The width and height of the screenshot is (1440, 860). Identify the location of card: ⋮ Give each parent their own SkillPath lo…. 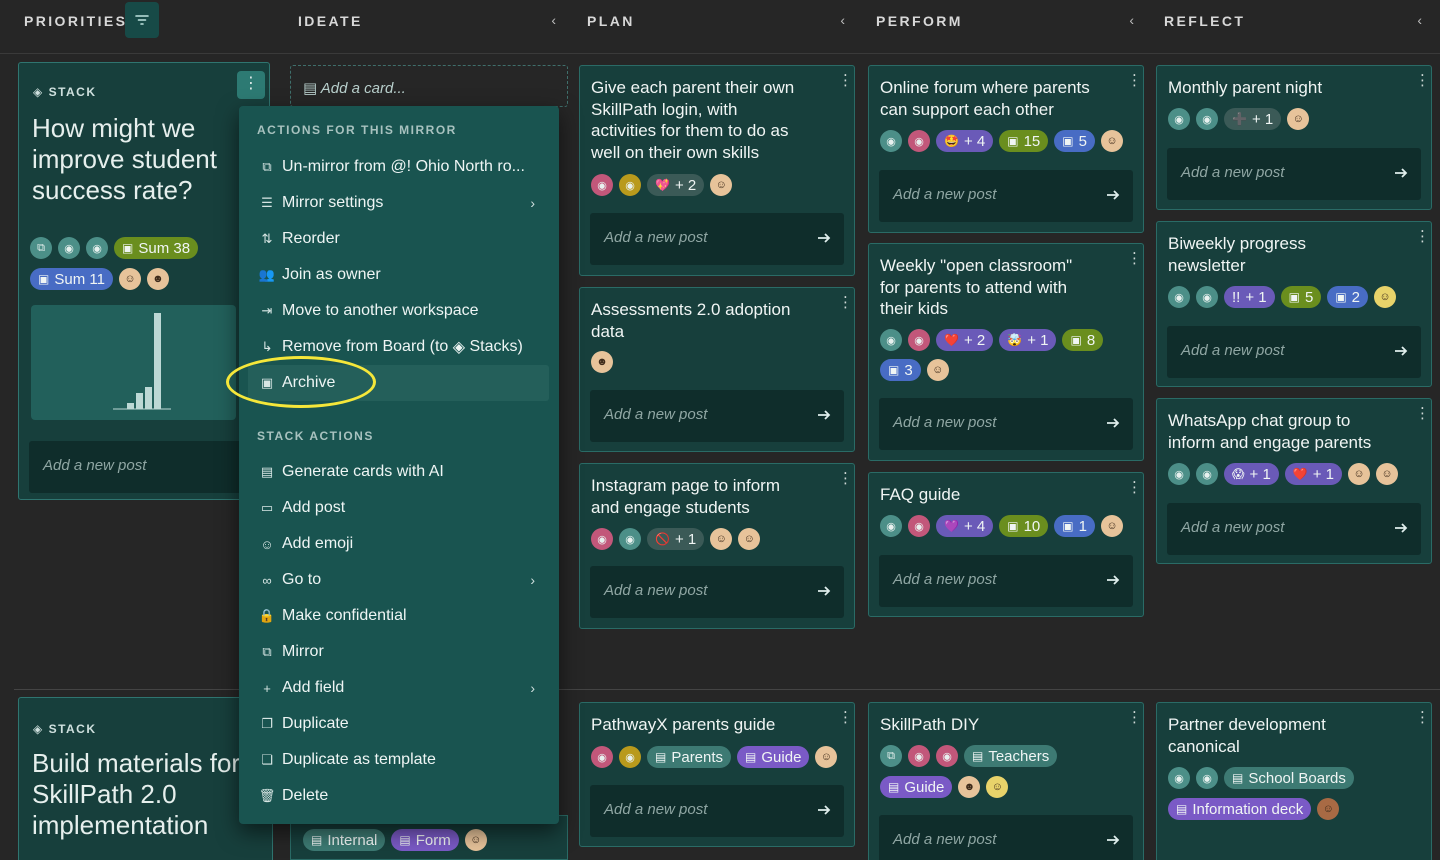
(717, 170).